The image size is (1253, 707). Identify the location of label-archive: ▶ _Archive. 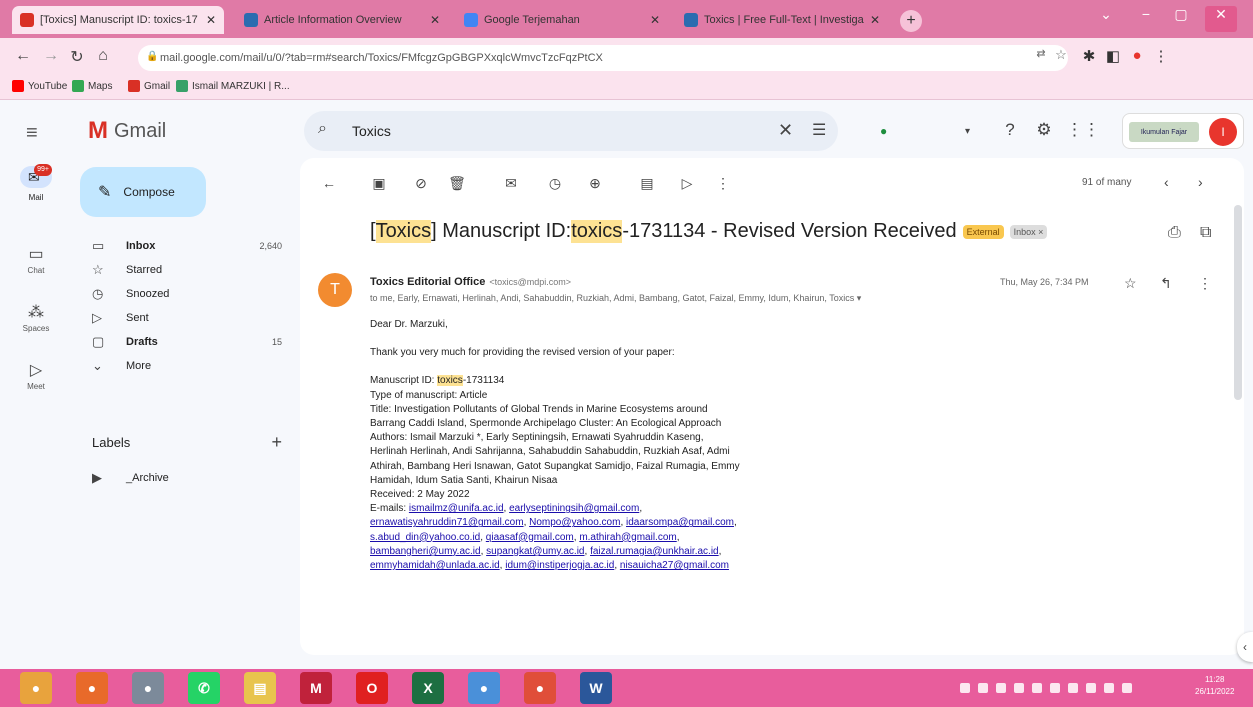
(192, 478).